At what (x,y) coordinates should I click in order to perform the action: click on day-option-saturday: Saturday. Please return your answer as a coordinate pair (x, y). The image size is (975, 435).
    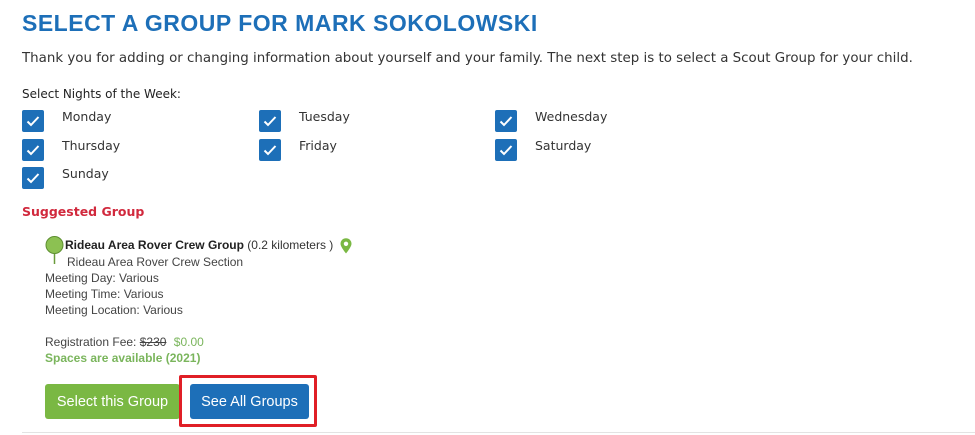
    Looking at the image, I should click on (543, 149).